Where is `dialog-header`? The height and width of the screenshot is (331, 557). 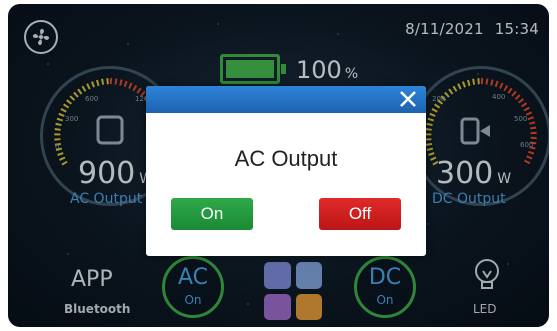
dialog-header is located at coordinates (286, 99).